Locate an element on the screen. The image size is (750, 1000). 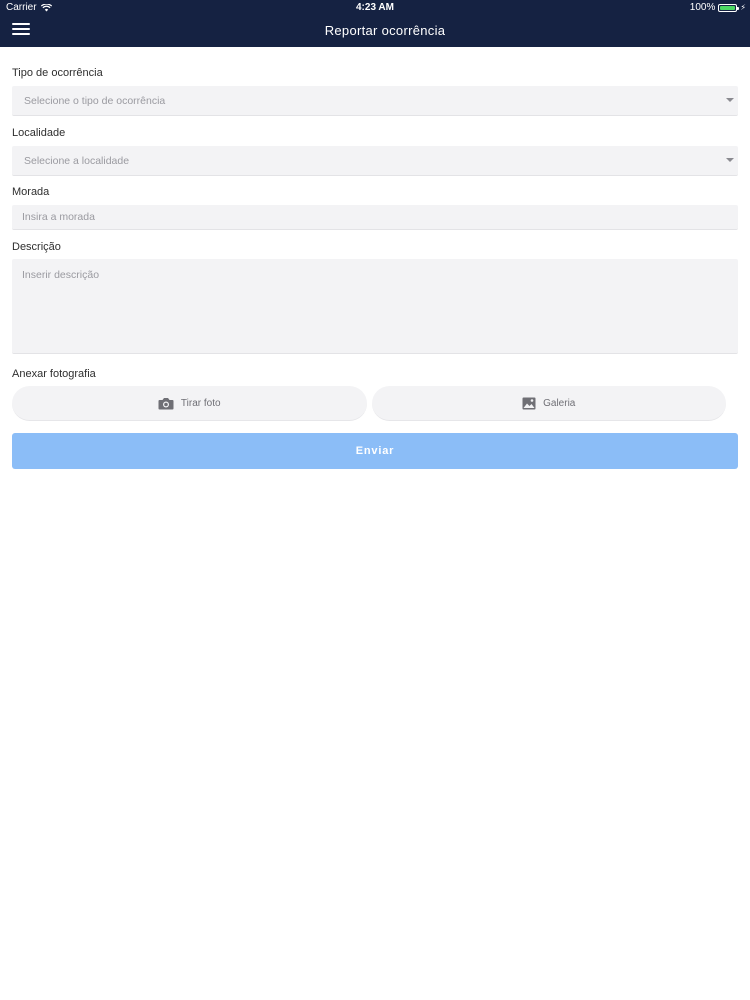
localidade-label: Localidade is located at coordinates (39, 133).